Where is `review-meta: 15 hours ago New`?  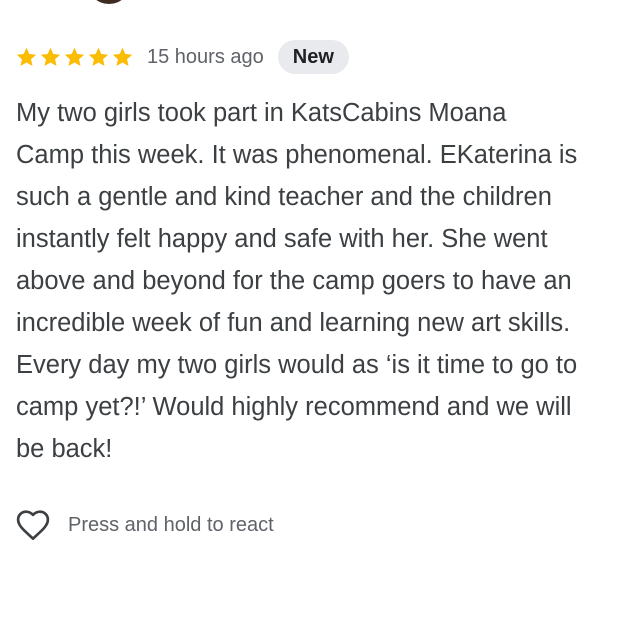
review-meta: 15 hours ago New is located at coordinates (182, 57).